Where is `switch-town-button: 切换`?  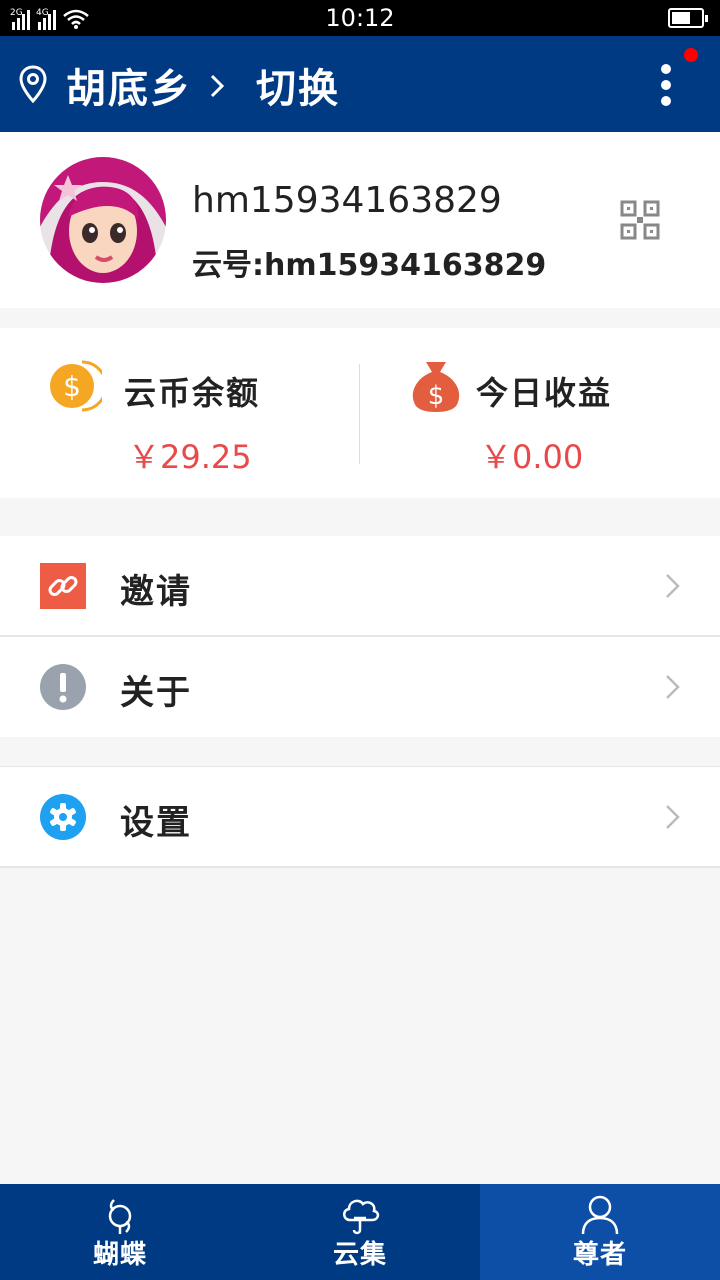 switch-town-button: 切换 is located at coordinates (298, 85).